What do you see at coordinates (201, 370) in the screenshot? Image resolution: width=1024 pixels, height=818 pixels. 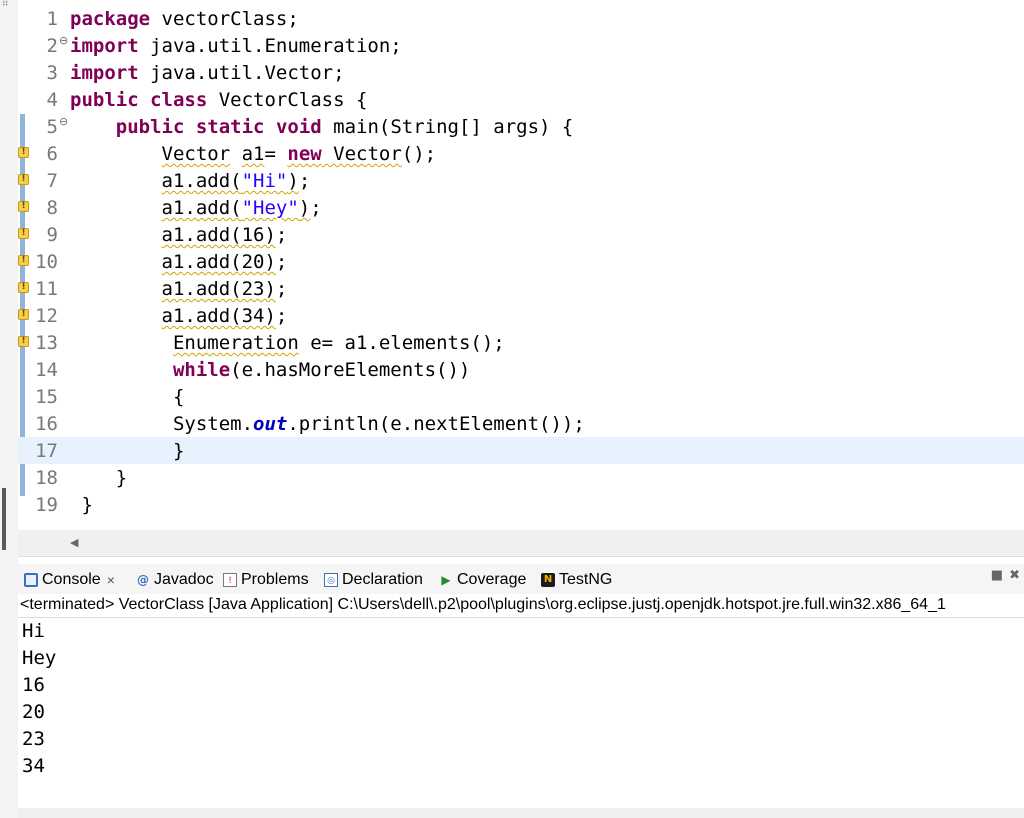 I see `code-token: while` at bounding box center [201, 370].